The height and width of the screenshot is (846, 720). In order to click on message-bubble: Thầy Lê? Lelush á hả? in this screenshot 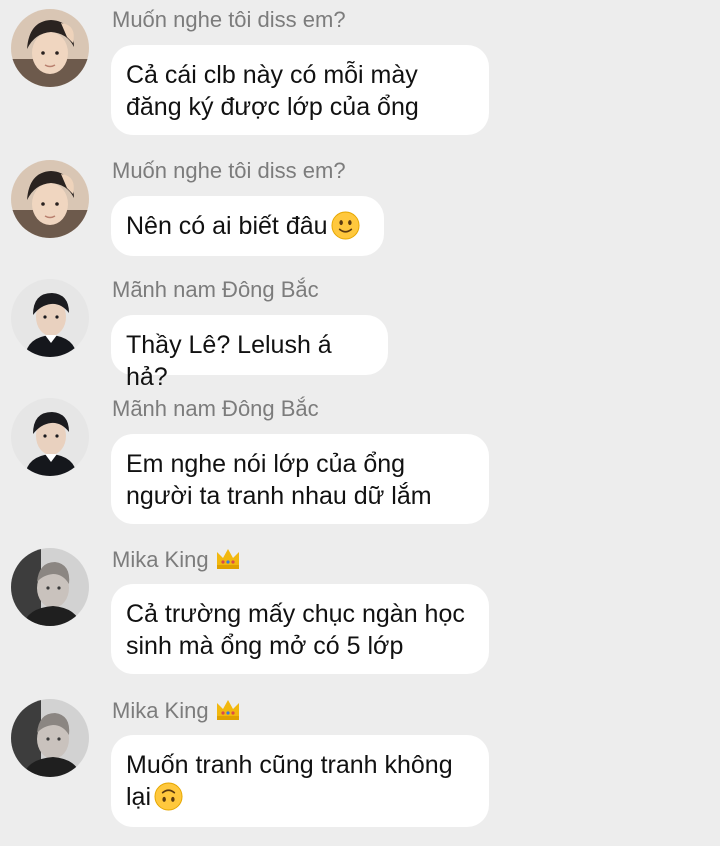, I will do `click(249, 353)`.